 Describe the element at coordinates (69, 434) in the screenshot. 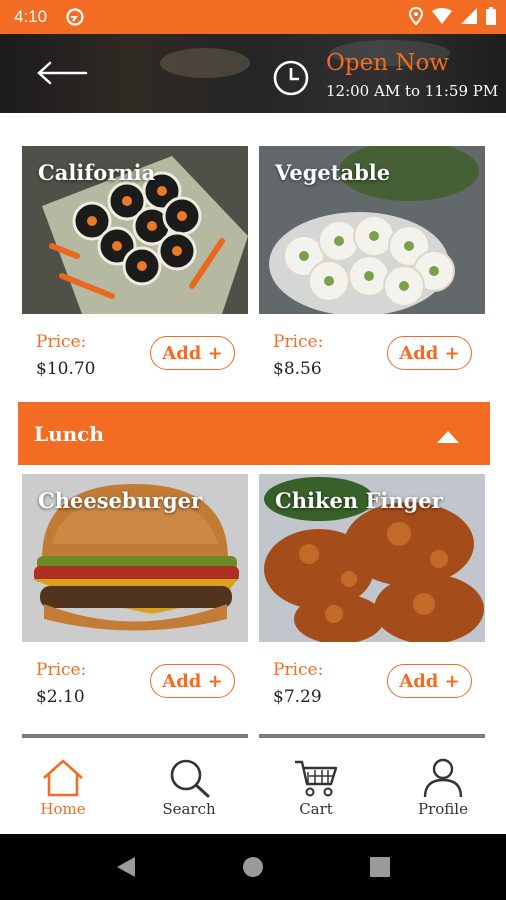

I see `section-title: Lunch` at that location.